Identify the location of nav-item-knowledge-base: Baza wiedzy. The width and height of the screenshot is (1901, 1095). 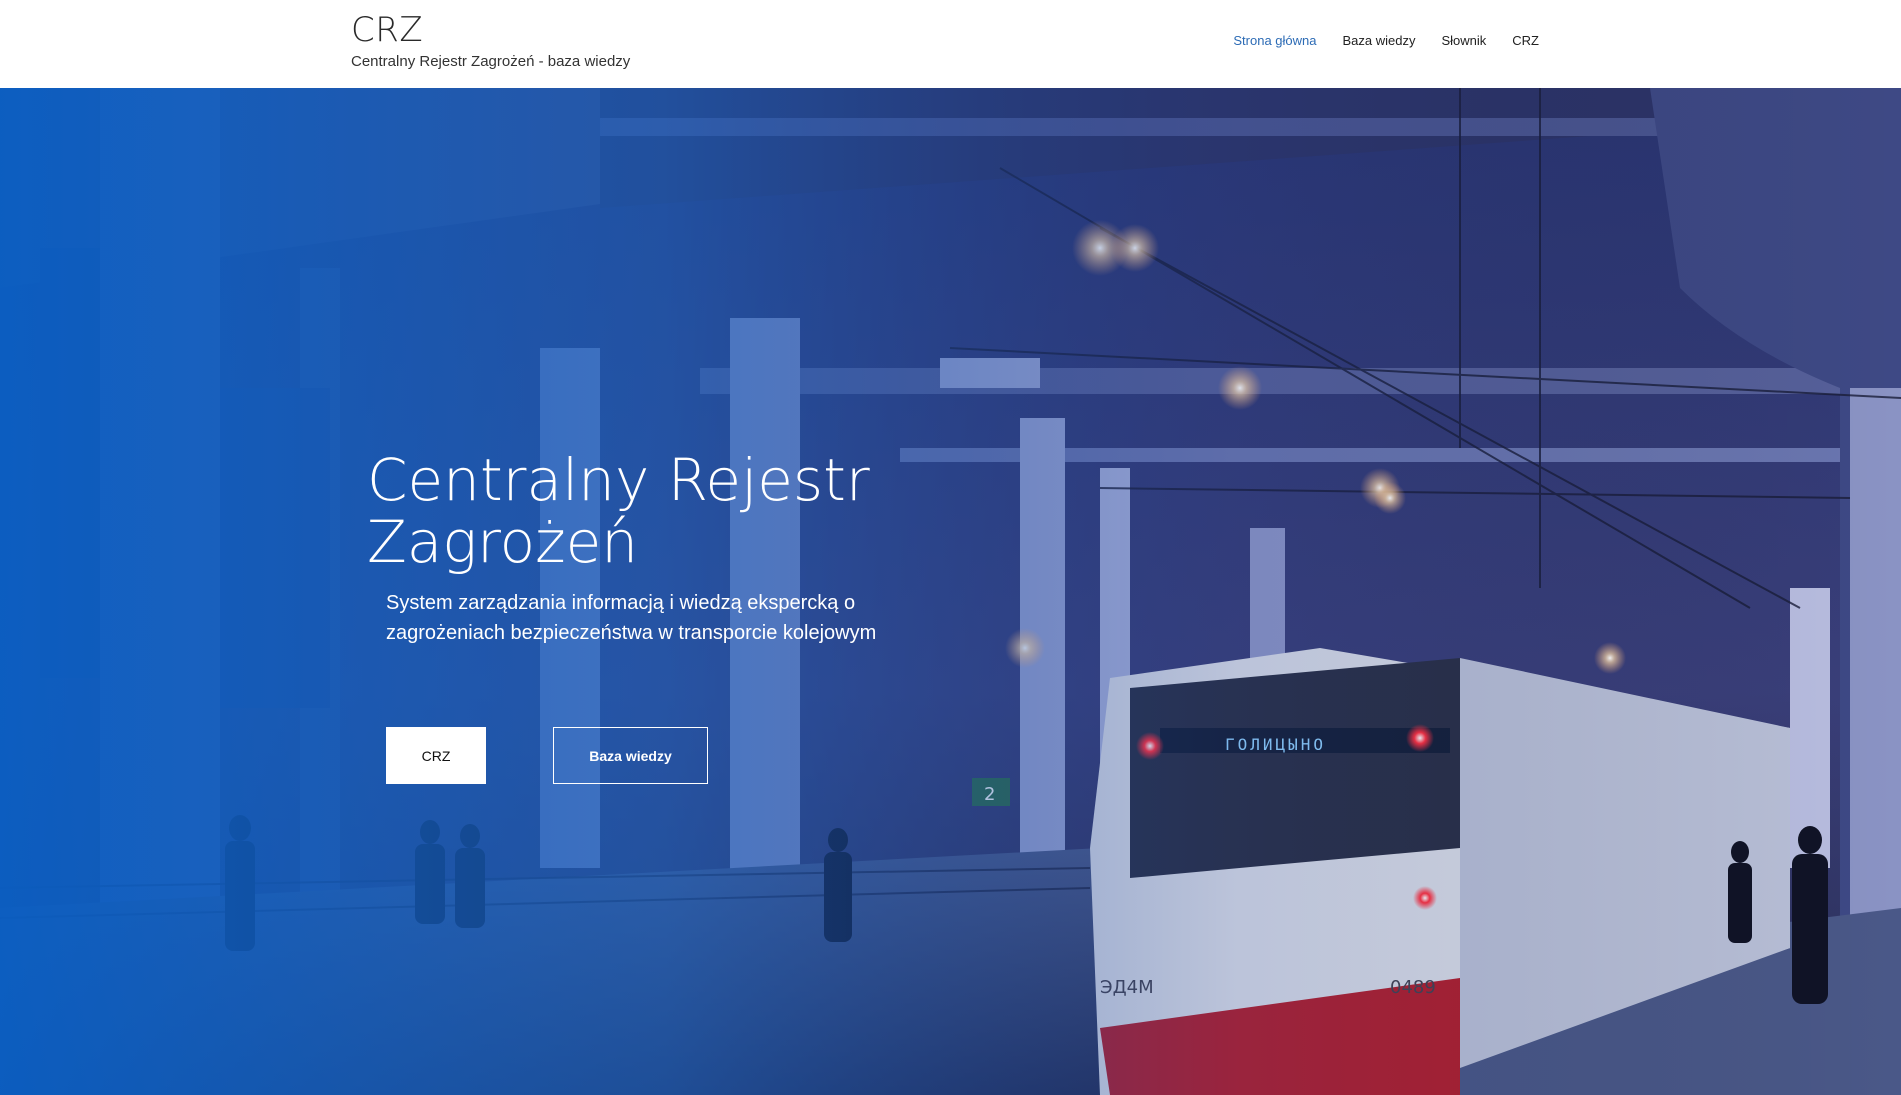
(1379, 40).